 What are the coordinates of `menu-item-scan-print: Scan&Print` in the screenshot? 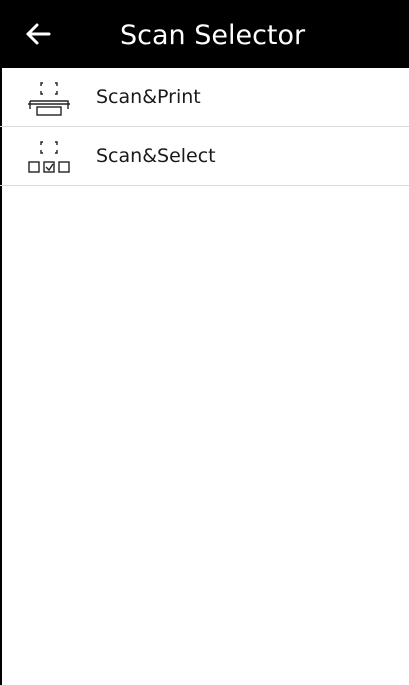 It's located at (204, 97).